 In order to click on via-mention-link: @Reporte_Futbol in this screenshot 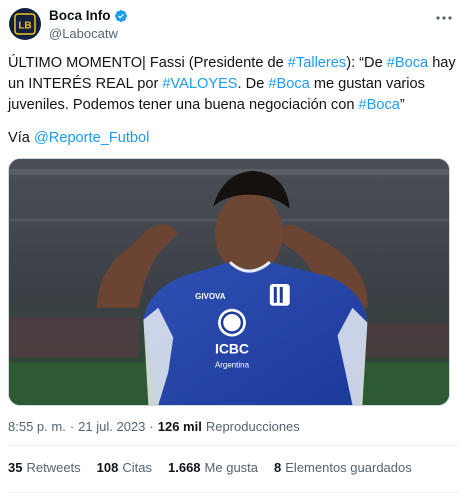, I will do `click(91, 138)`.